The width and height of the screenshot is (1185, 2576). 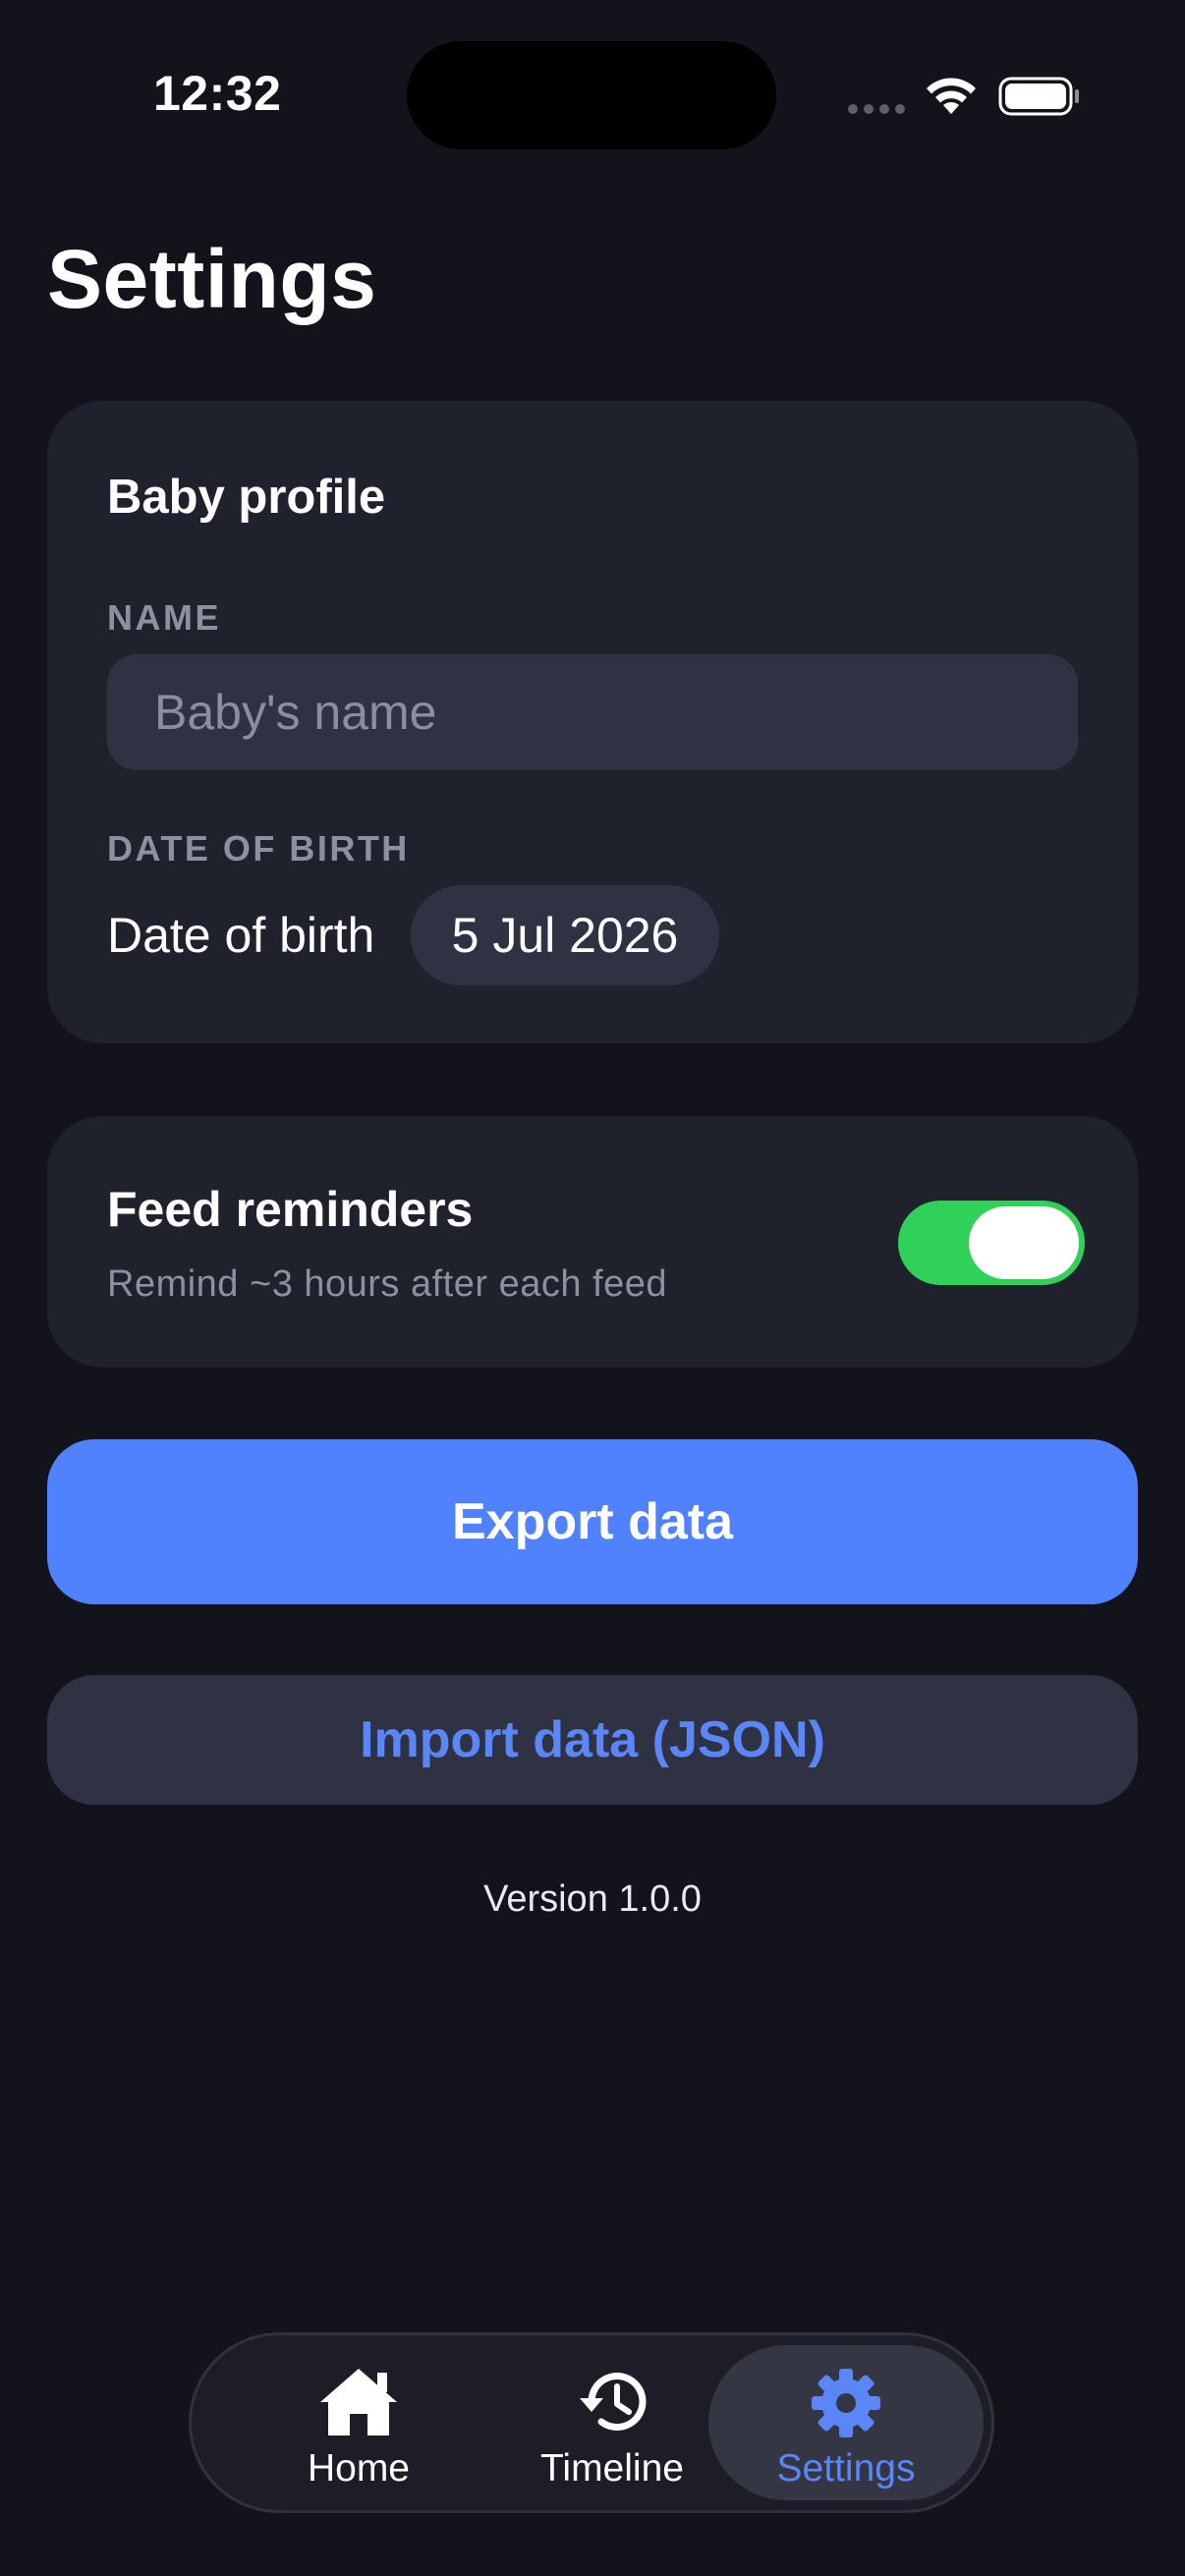 I want to click on feed-reminders-subtitle: Remind ~3 hours after each feed, so click(x=387, y=1284).